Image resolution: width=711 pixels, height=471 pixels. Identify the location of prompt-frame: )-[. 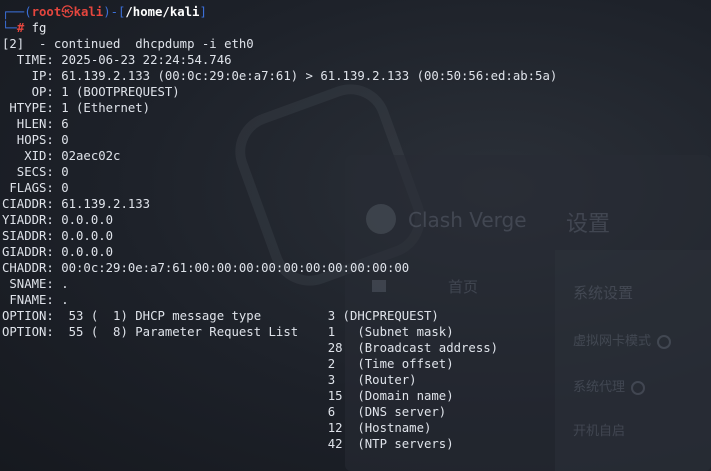
(114, 12).